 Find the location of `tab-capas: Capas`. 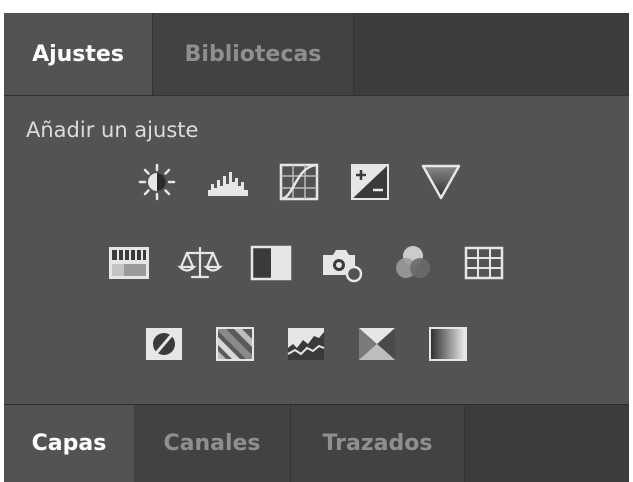

tab-capas: Capas is located at coordinates (69, 443).